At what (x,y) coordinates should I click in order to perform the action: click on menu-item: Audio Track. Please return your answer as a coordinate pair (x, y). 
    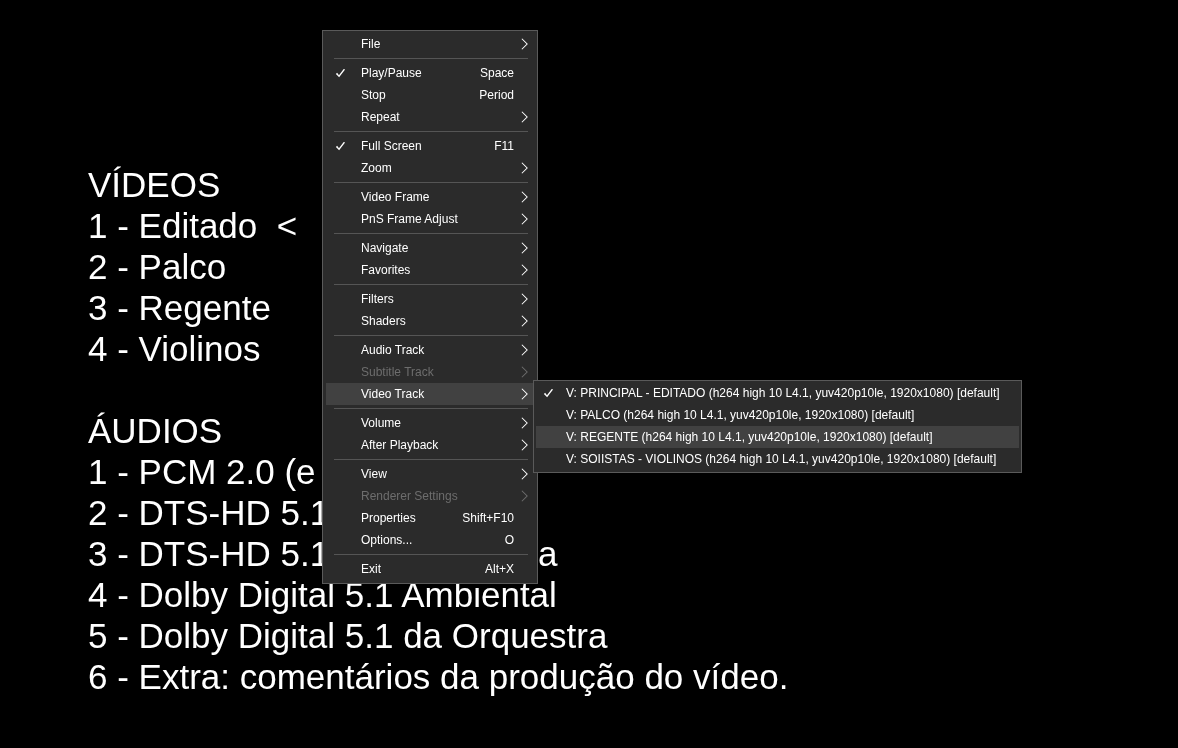
    Looking at the image, I should click on (430, 350).